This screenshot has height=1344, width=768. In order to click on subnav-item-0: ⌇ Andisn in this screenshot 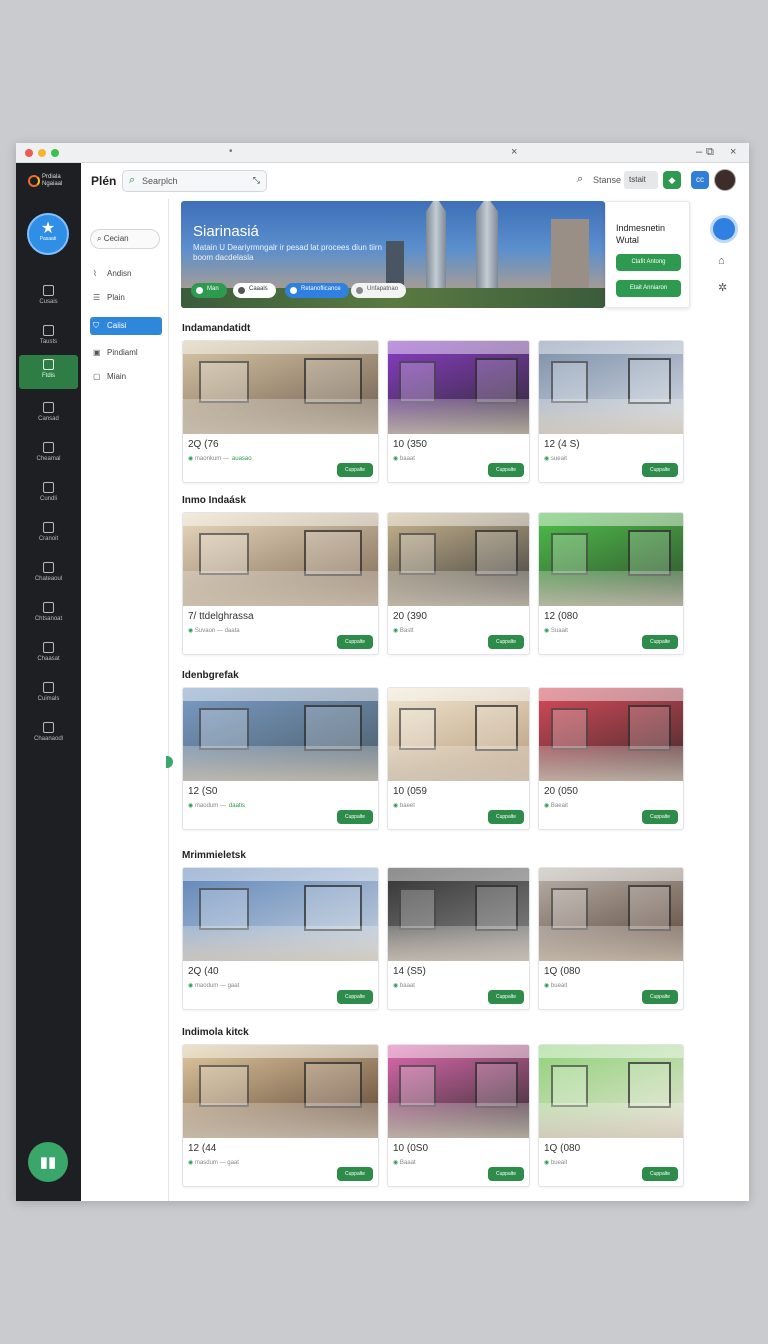, I will do `click(126, 274)`.